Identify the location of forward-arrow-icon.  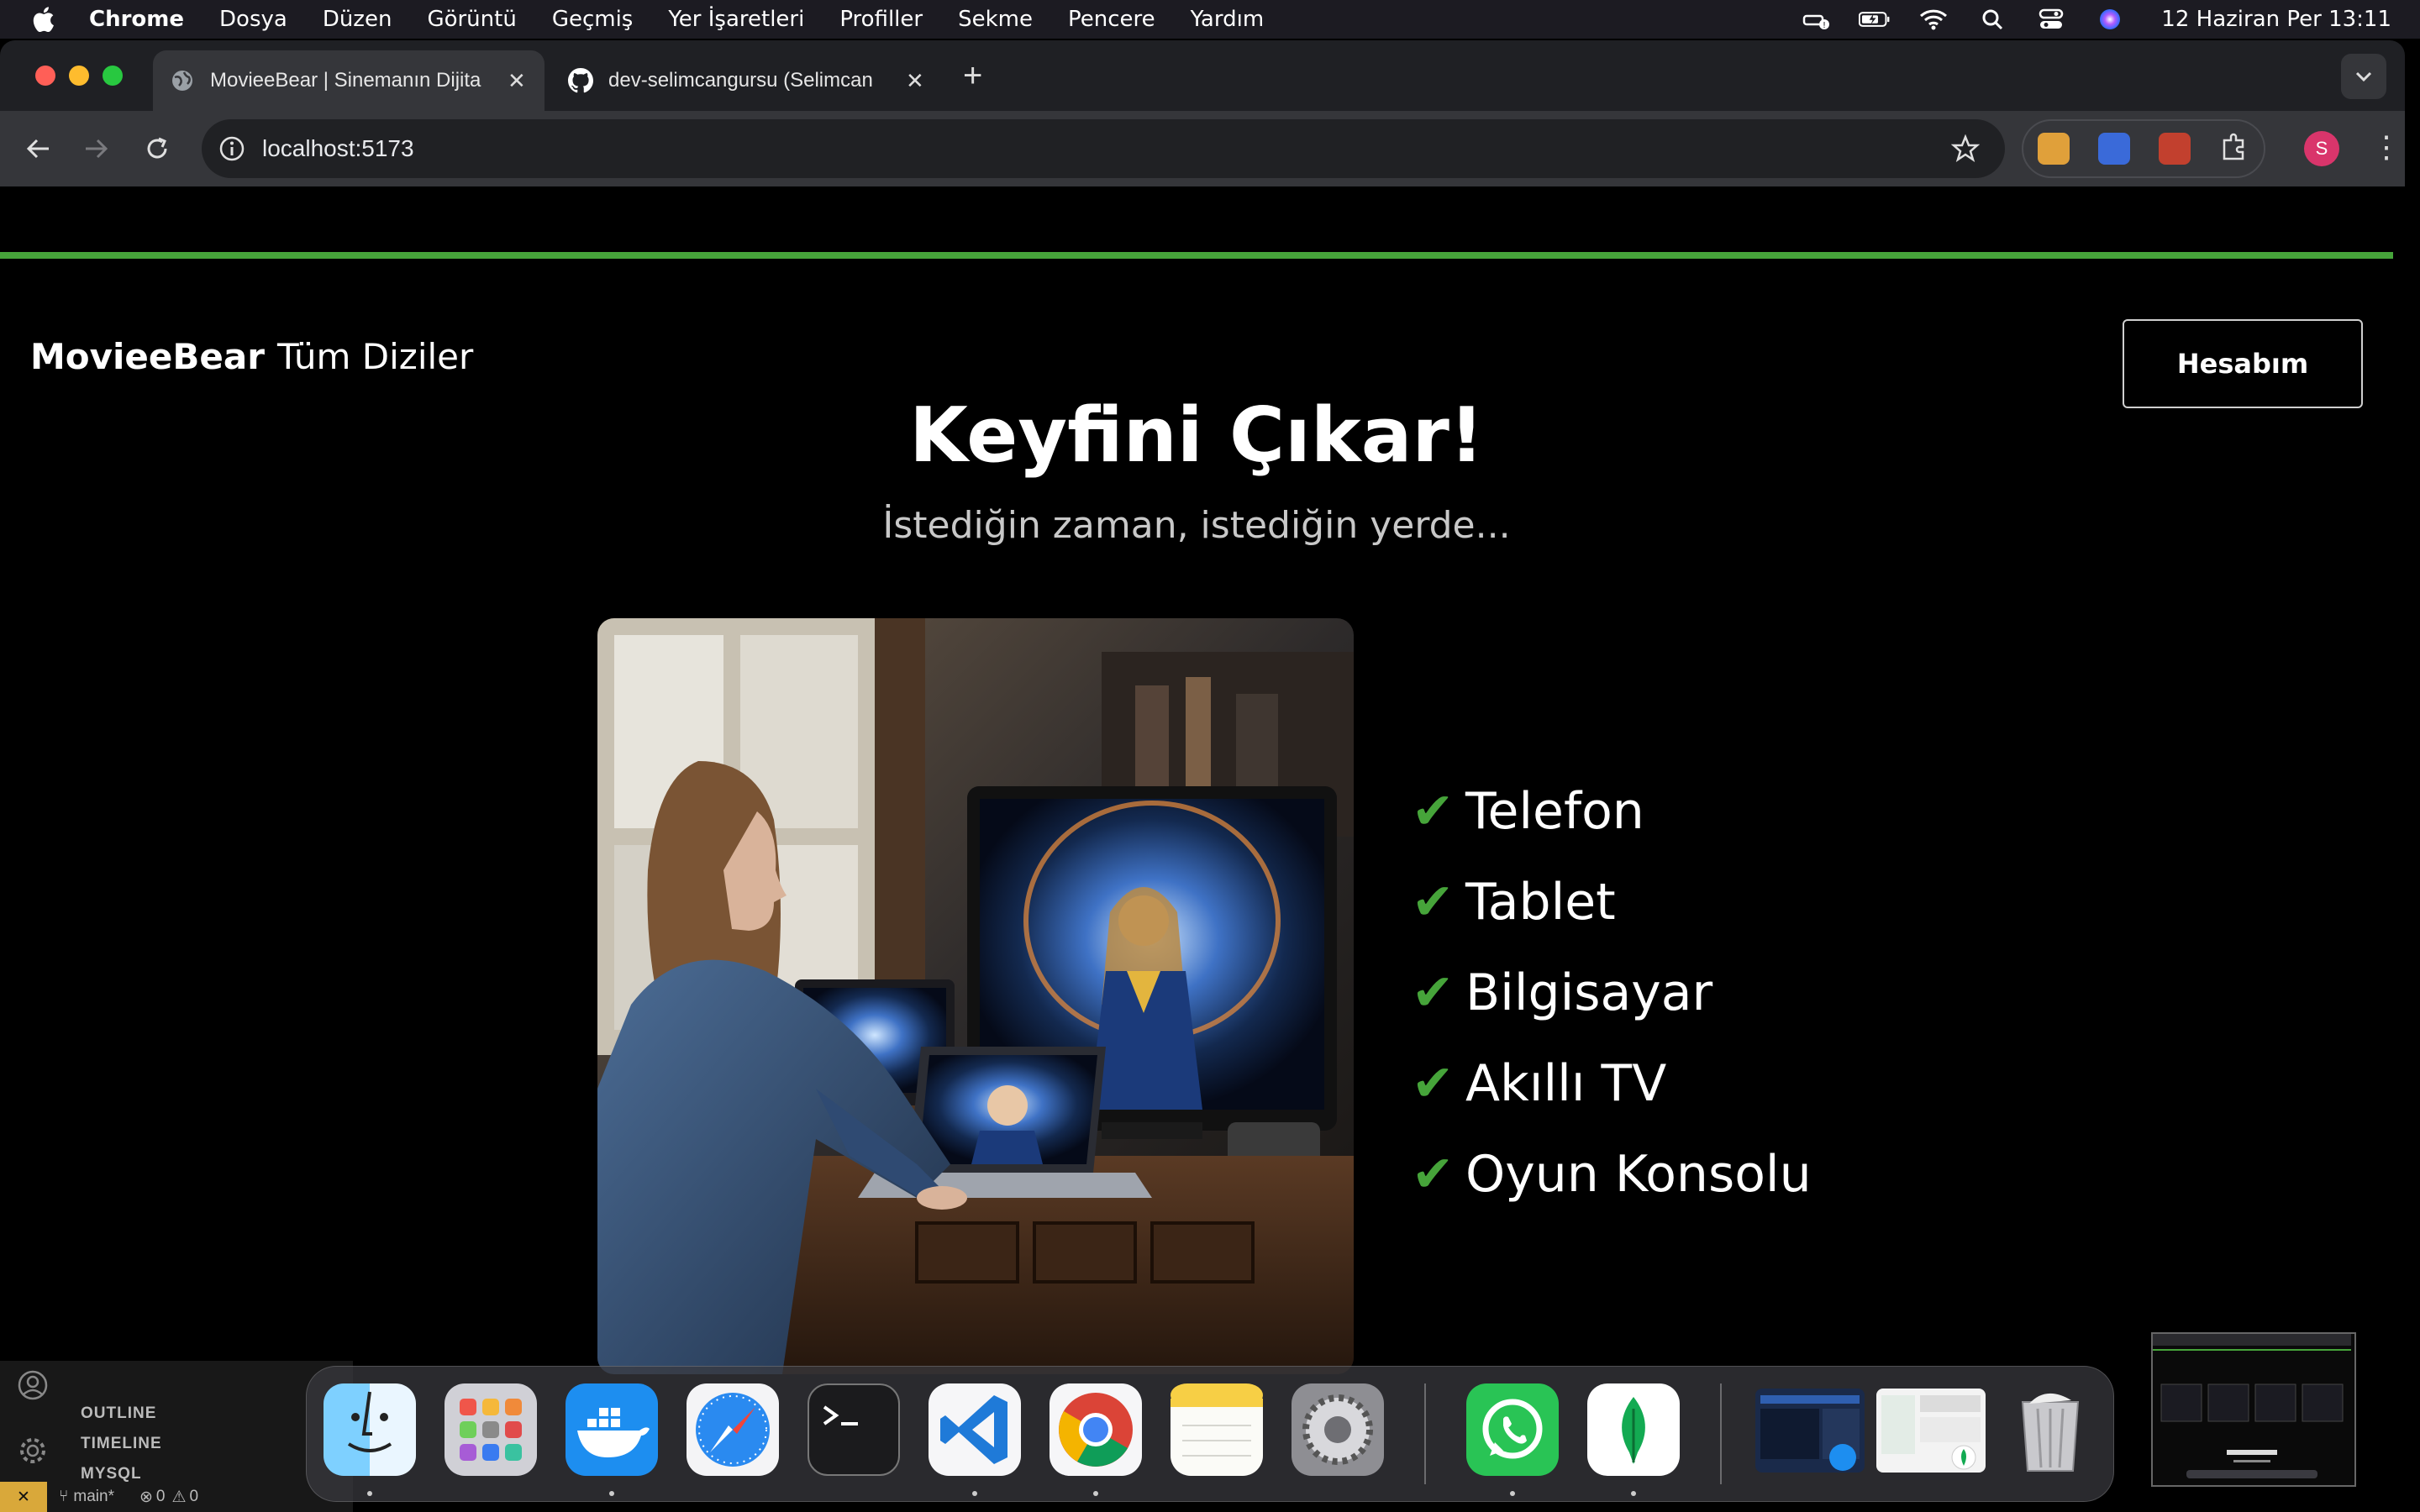
(96, 148).